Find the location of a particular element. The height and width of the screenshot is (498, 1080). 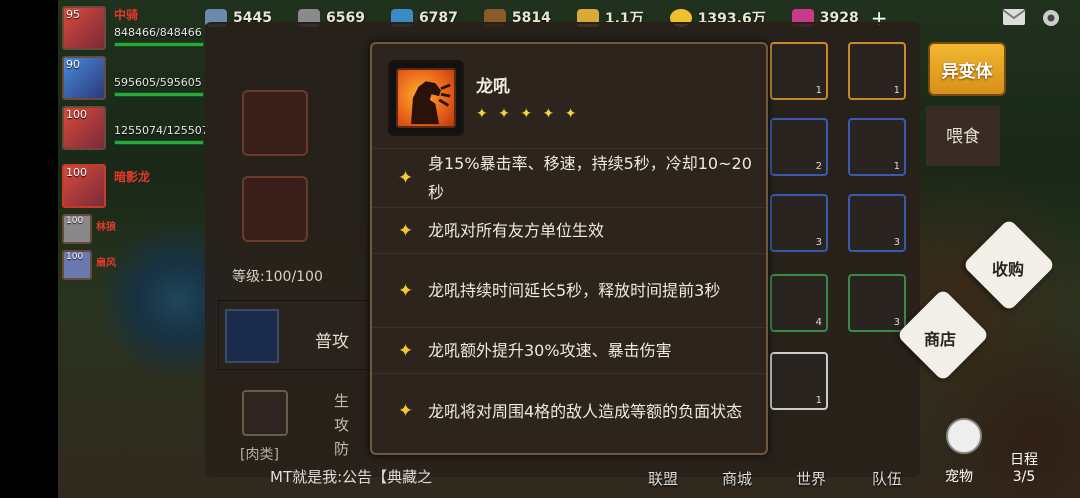

claw-icon is located at coordinates (252, 336).